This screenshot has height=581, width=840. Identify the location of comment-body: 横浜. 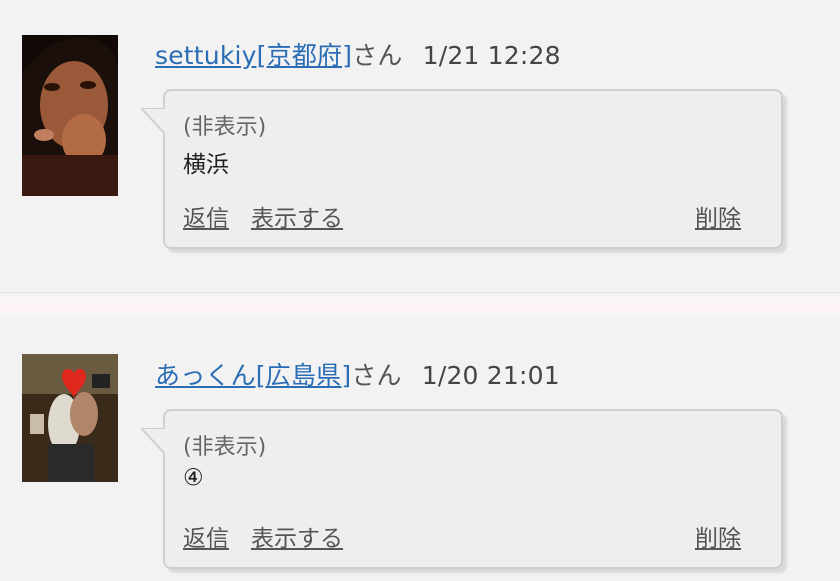
(206, 165).